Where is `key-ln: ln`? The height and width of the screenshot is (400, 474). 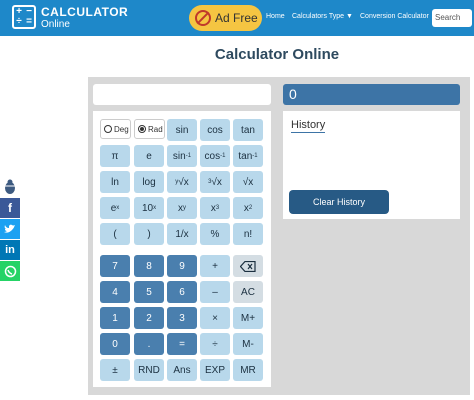 key-ln: ln is located at coordinates (115, 182).